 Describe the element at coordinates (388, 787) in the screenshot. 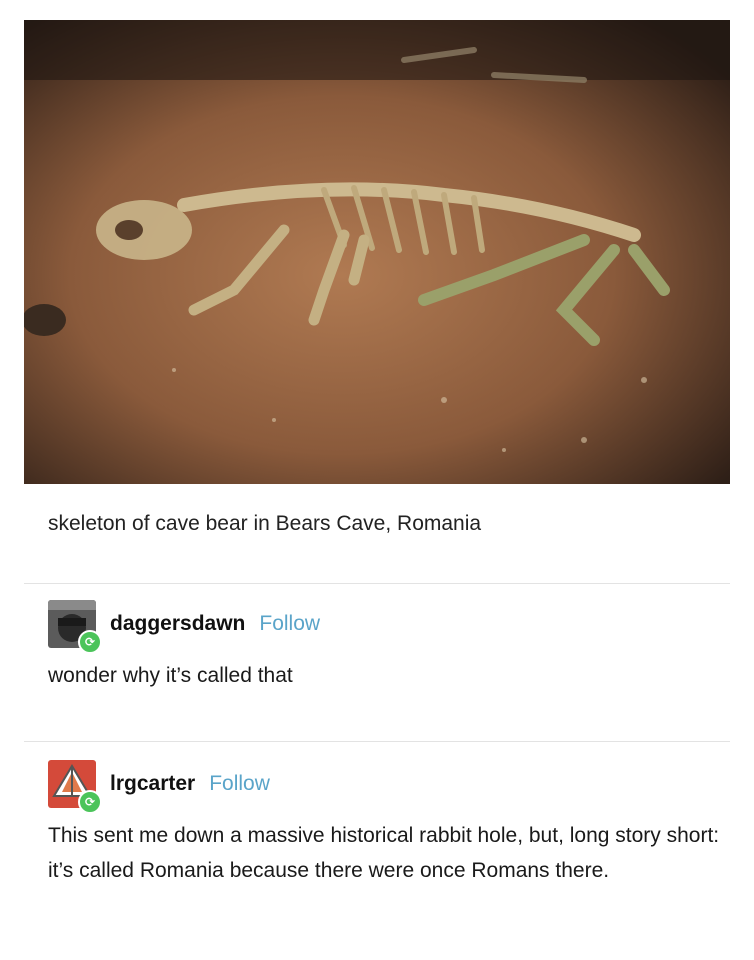

I see `reblog-header: ⟳ lrgcarter Follow` at that location.